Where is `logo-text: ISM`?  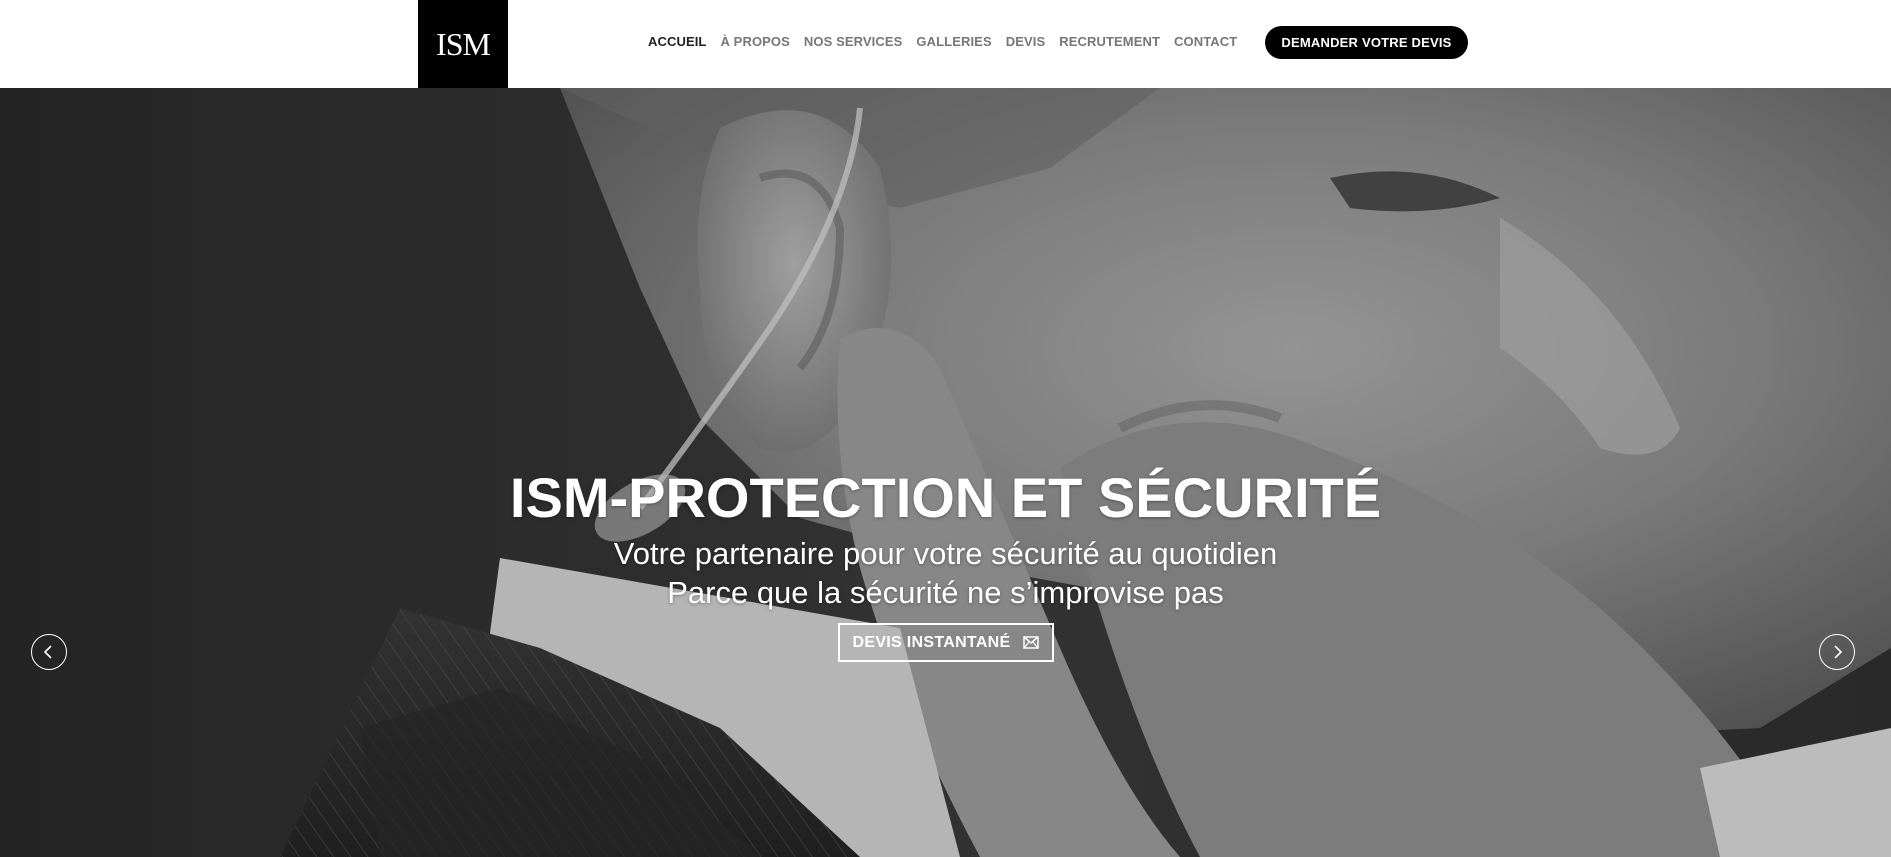
logo-text: ISM is located at coordinates (463, 44).